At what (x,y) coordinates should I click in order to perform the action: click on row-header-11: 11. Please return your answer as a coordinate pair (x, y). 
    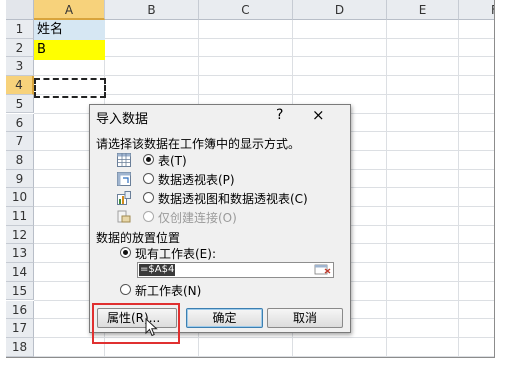
    Looking at the image, I should click on (20, 216).